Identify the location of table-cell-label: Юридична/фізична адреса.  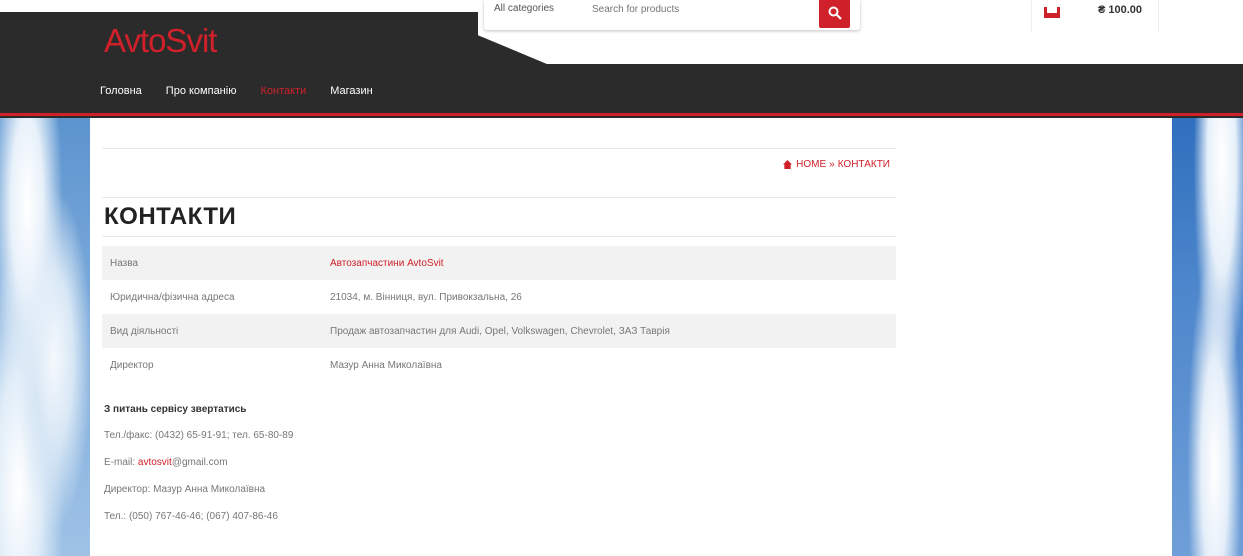
(172, 297).